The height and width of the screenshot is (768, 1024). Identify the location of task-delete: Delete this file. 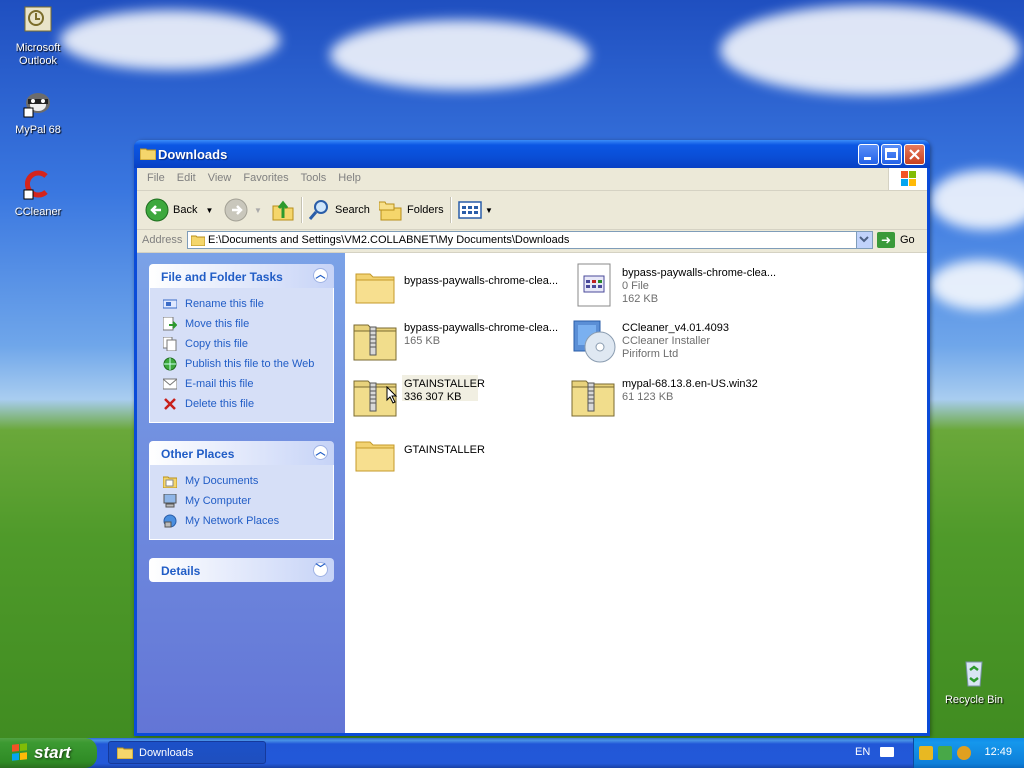
(241, 404).